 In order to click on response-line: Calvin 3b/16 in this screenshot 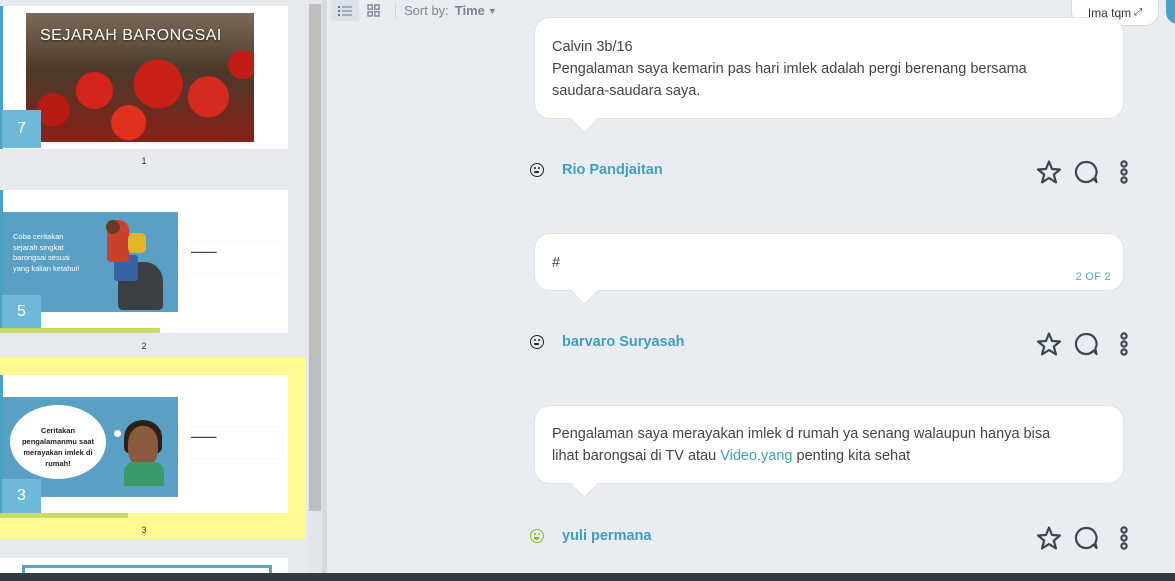, I will do `click(592, 47)`.